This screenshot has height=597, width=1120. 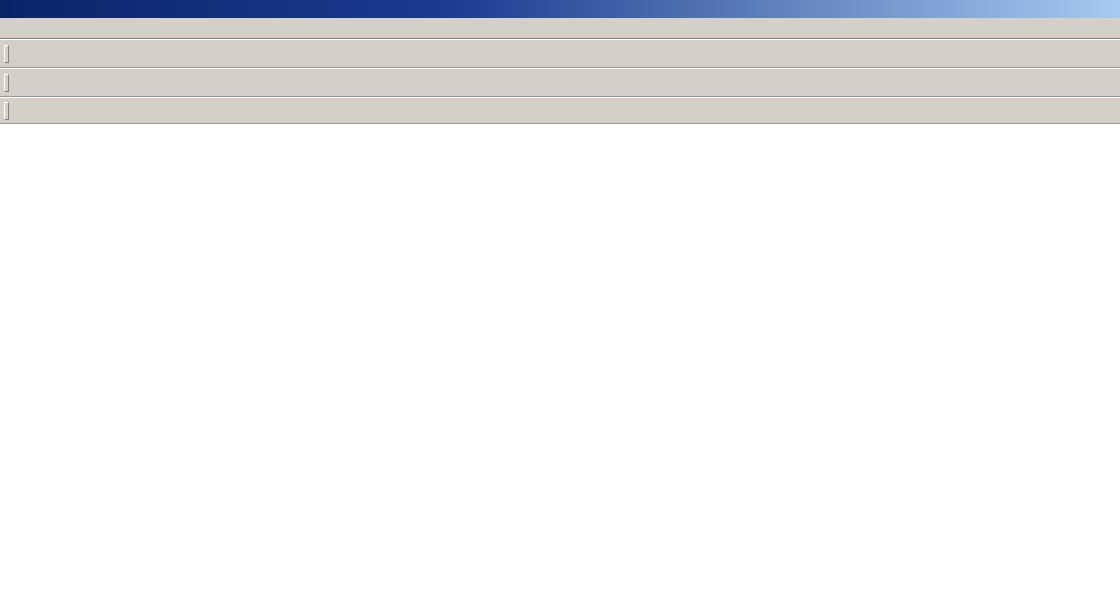 I want to click on menu-bar, so click(x=560, y=28).